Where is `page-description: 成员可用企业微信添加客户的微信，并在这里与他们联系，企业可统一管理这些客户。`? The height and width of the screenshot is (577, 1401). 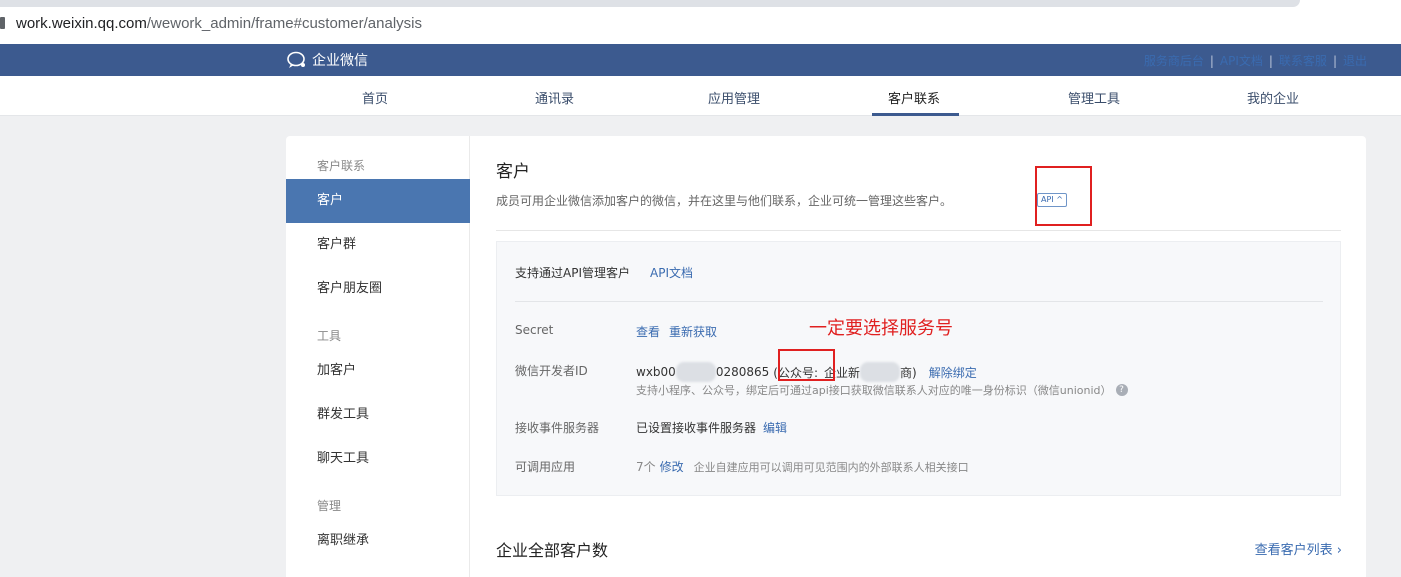
page-description: 成员可用企业微信添加客户的微信，并在这里与他们联系，企业可统一管理这些客户。 is located at coordinates (724, 201).